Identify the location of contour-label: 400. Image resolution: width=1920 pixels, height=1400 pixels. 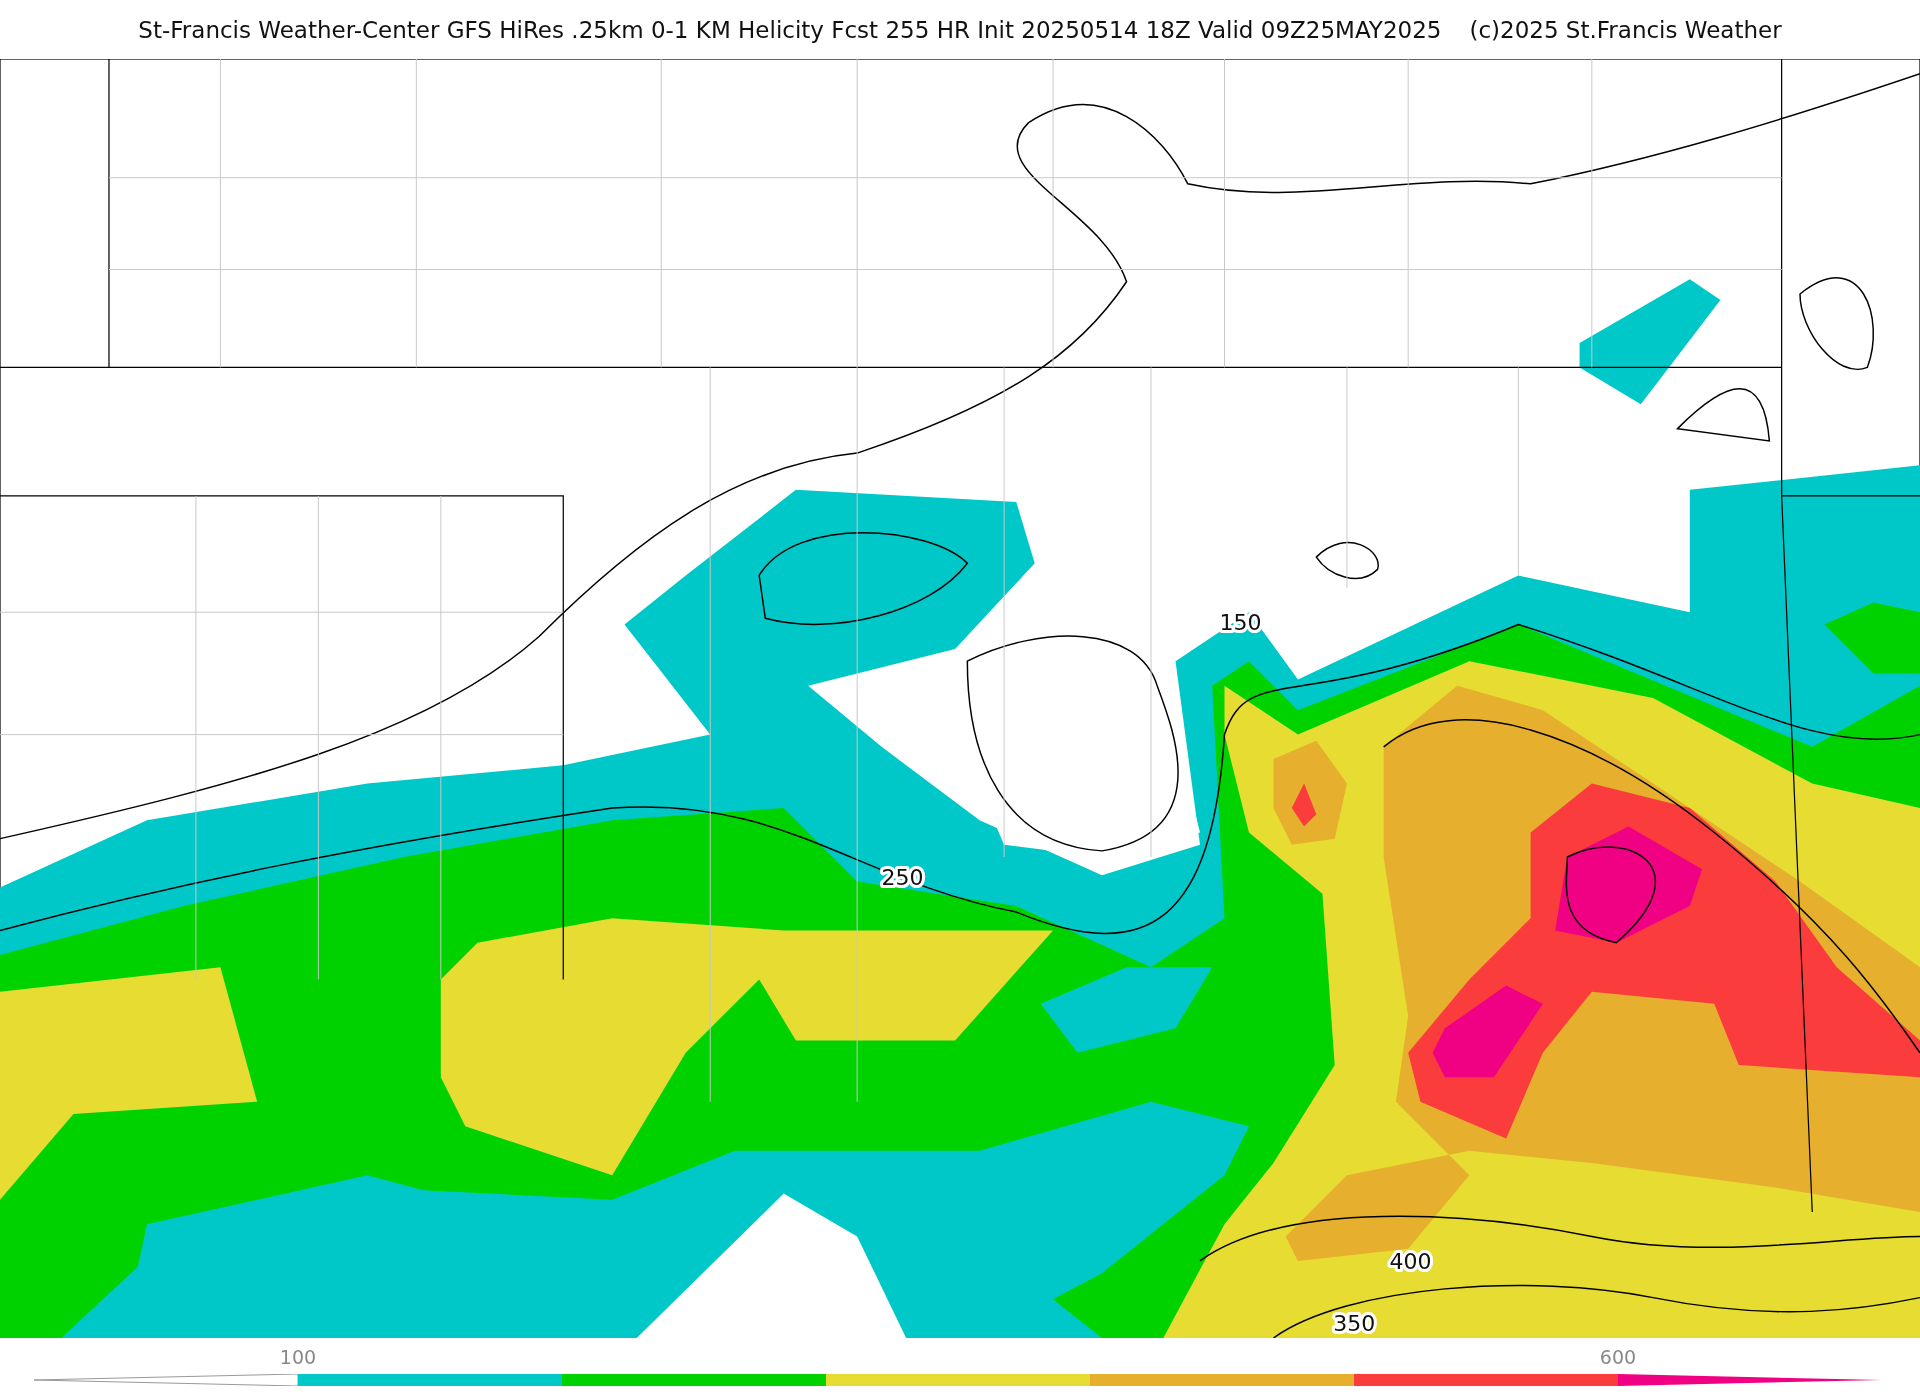
(1410, 1262).